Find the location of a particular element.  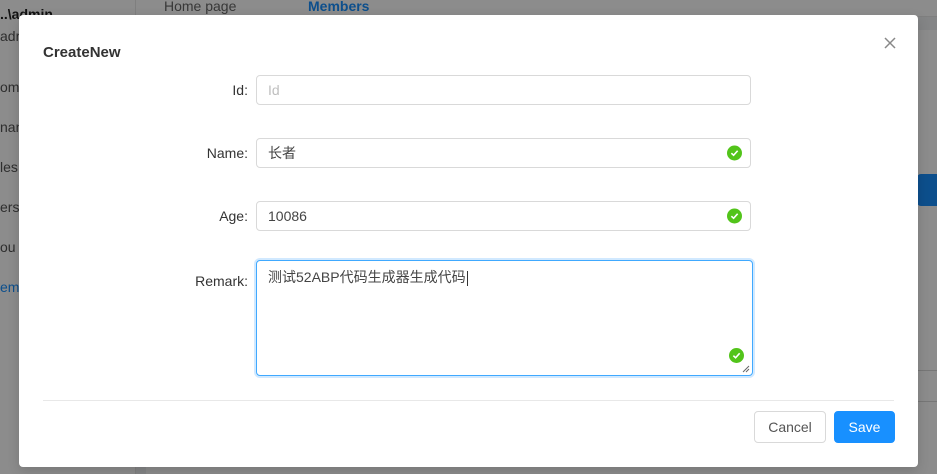

name-input: 长者 is located at coordinates (503, 153).